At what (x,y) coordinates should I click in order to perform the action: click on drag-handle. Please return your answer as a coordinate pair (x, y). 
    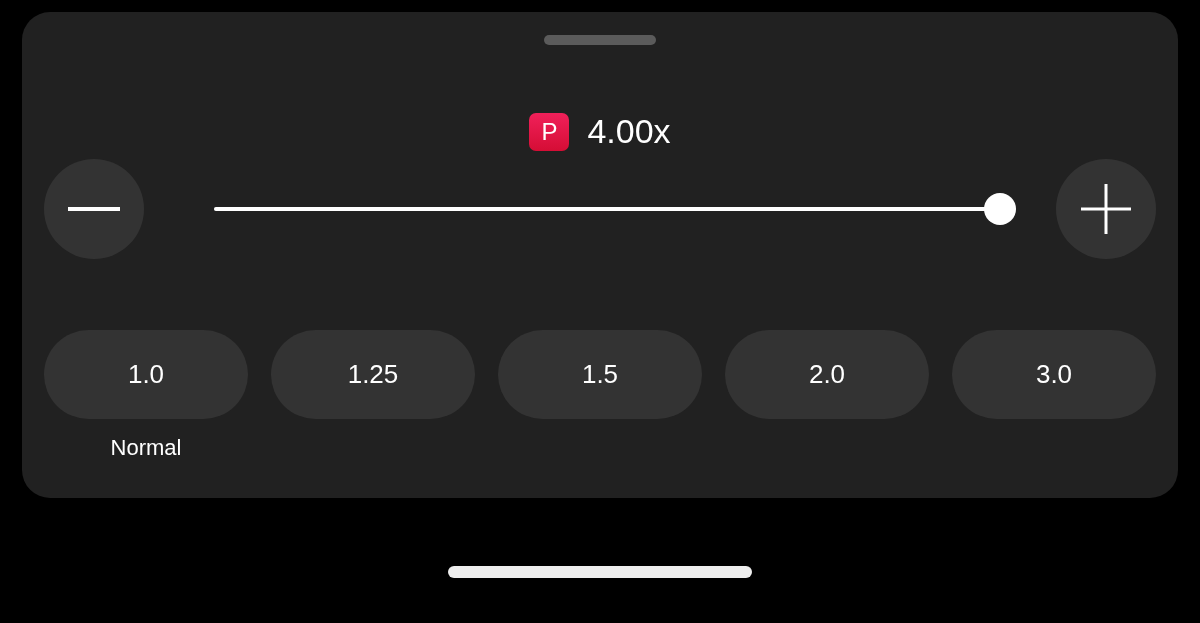
    Looking at the image, I should click on (600, 40).